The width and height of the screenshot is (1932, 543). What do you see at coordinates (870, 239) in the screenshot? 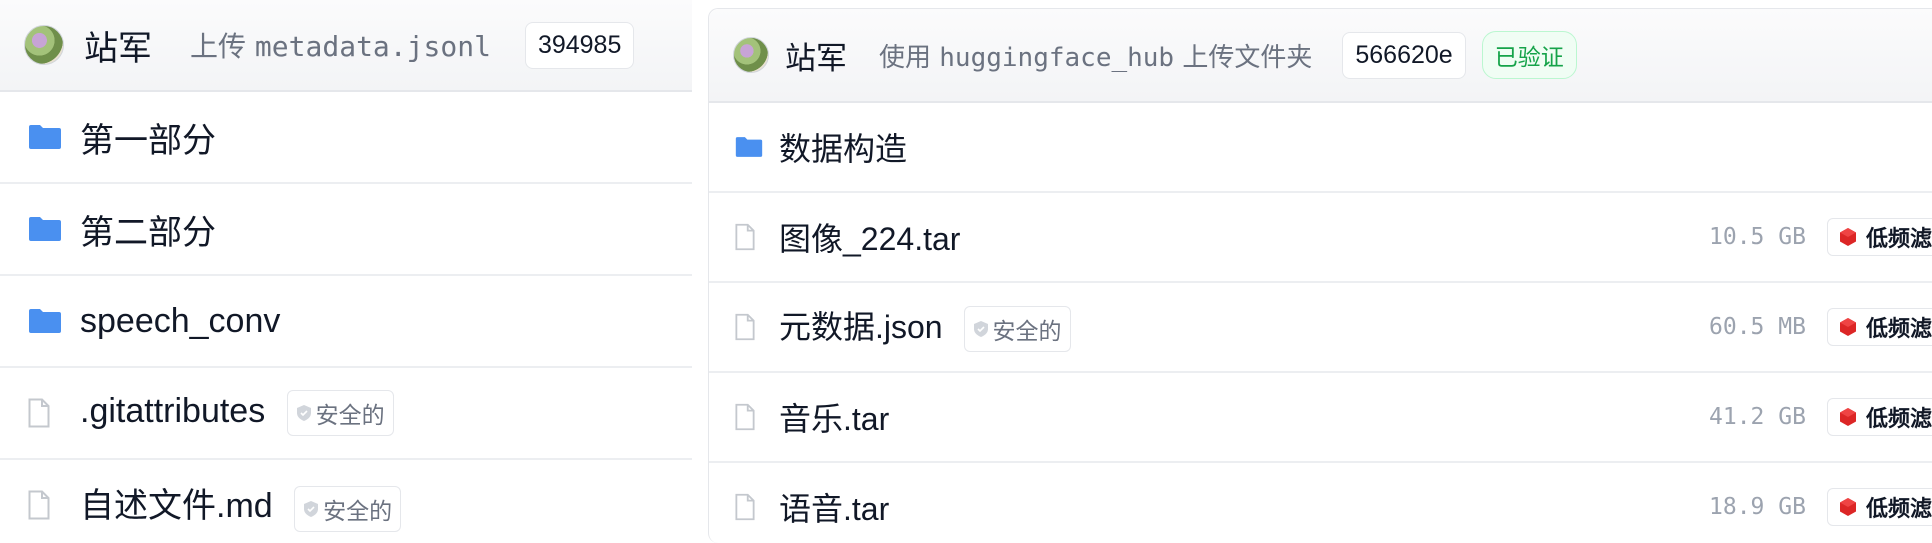
I see `file-name: 图像_224.tar` at bounding box center [870, 239].